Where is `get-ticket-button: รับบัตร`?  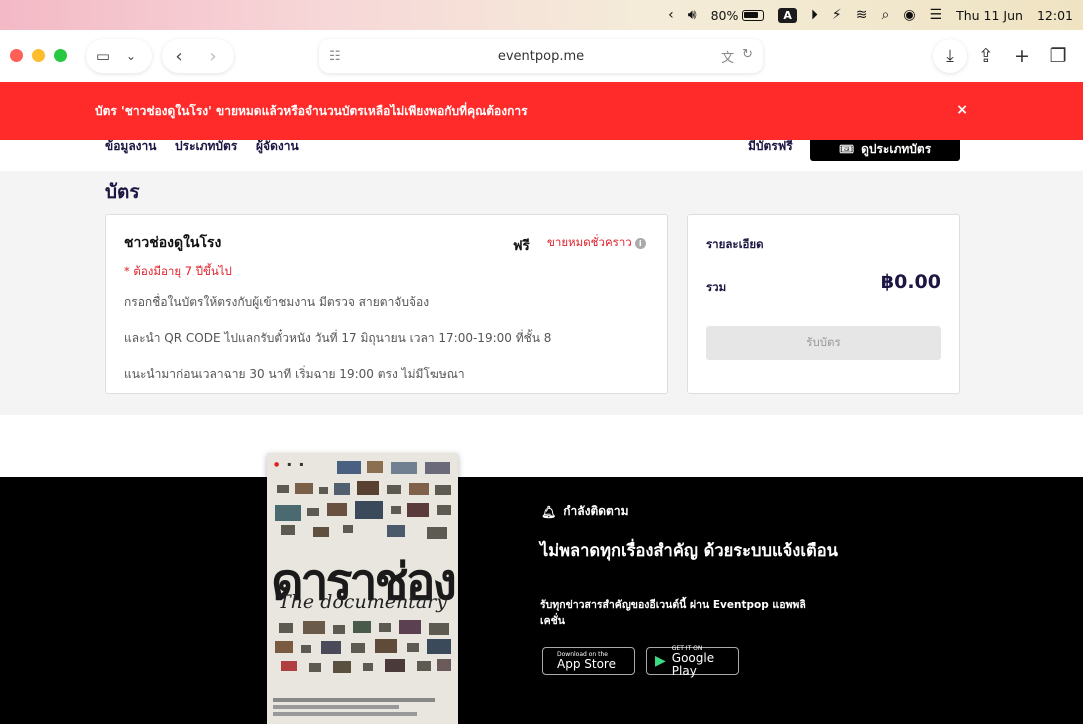 get-ticket-button: รับบัตร is located at coordinates (823, 343).